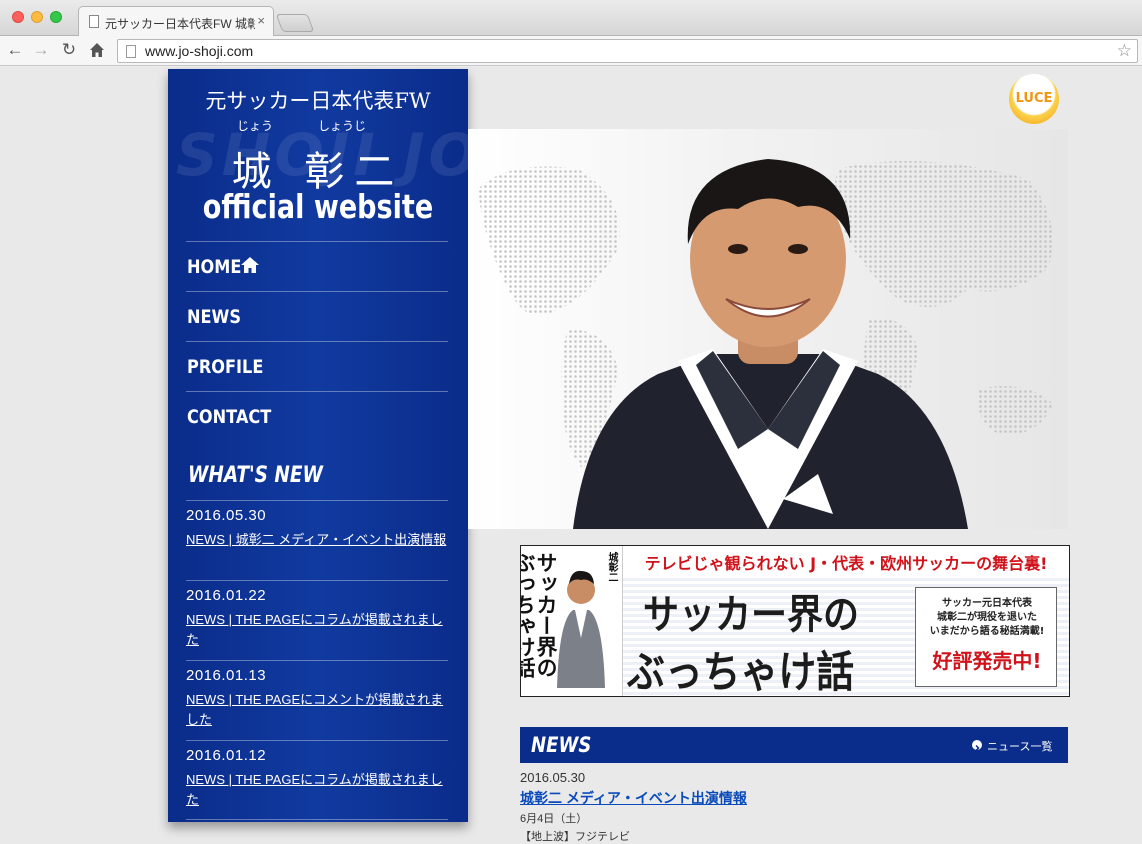  What do you see at coordinates (633, 798) in the screenshot?
I see `post-title-link: 城彰二 メディア・イベント出演情報` at bounding box center [633, 798].